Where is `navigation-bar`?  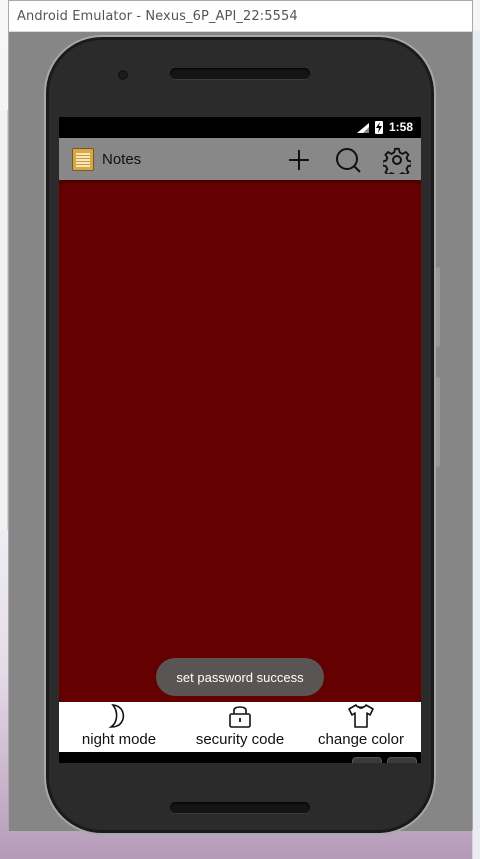
navigation-bar is located at coordinates (240, 757).